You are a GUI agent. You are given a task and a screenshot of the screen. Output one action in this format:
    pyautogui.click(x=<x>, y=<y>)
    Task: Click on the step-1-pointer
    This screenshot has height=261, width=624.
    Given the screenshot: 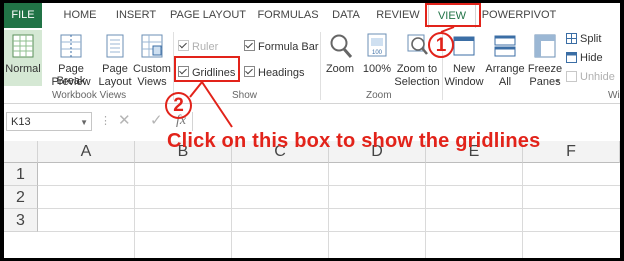 What is the action you would take?
    pyautogui.click(x=447, y=29)
    